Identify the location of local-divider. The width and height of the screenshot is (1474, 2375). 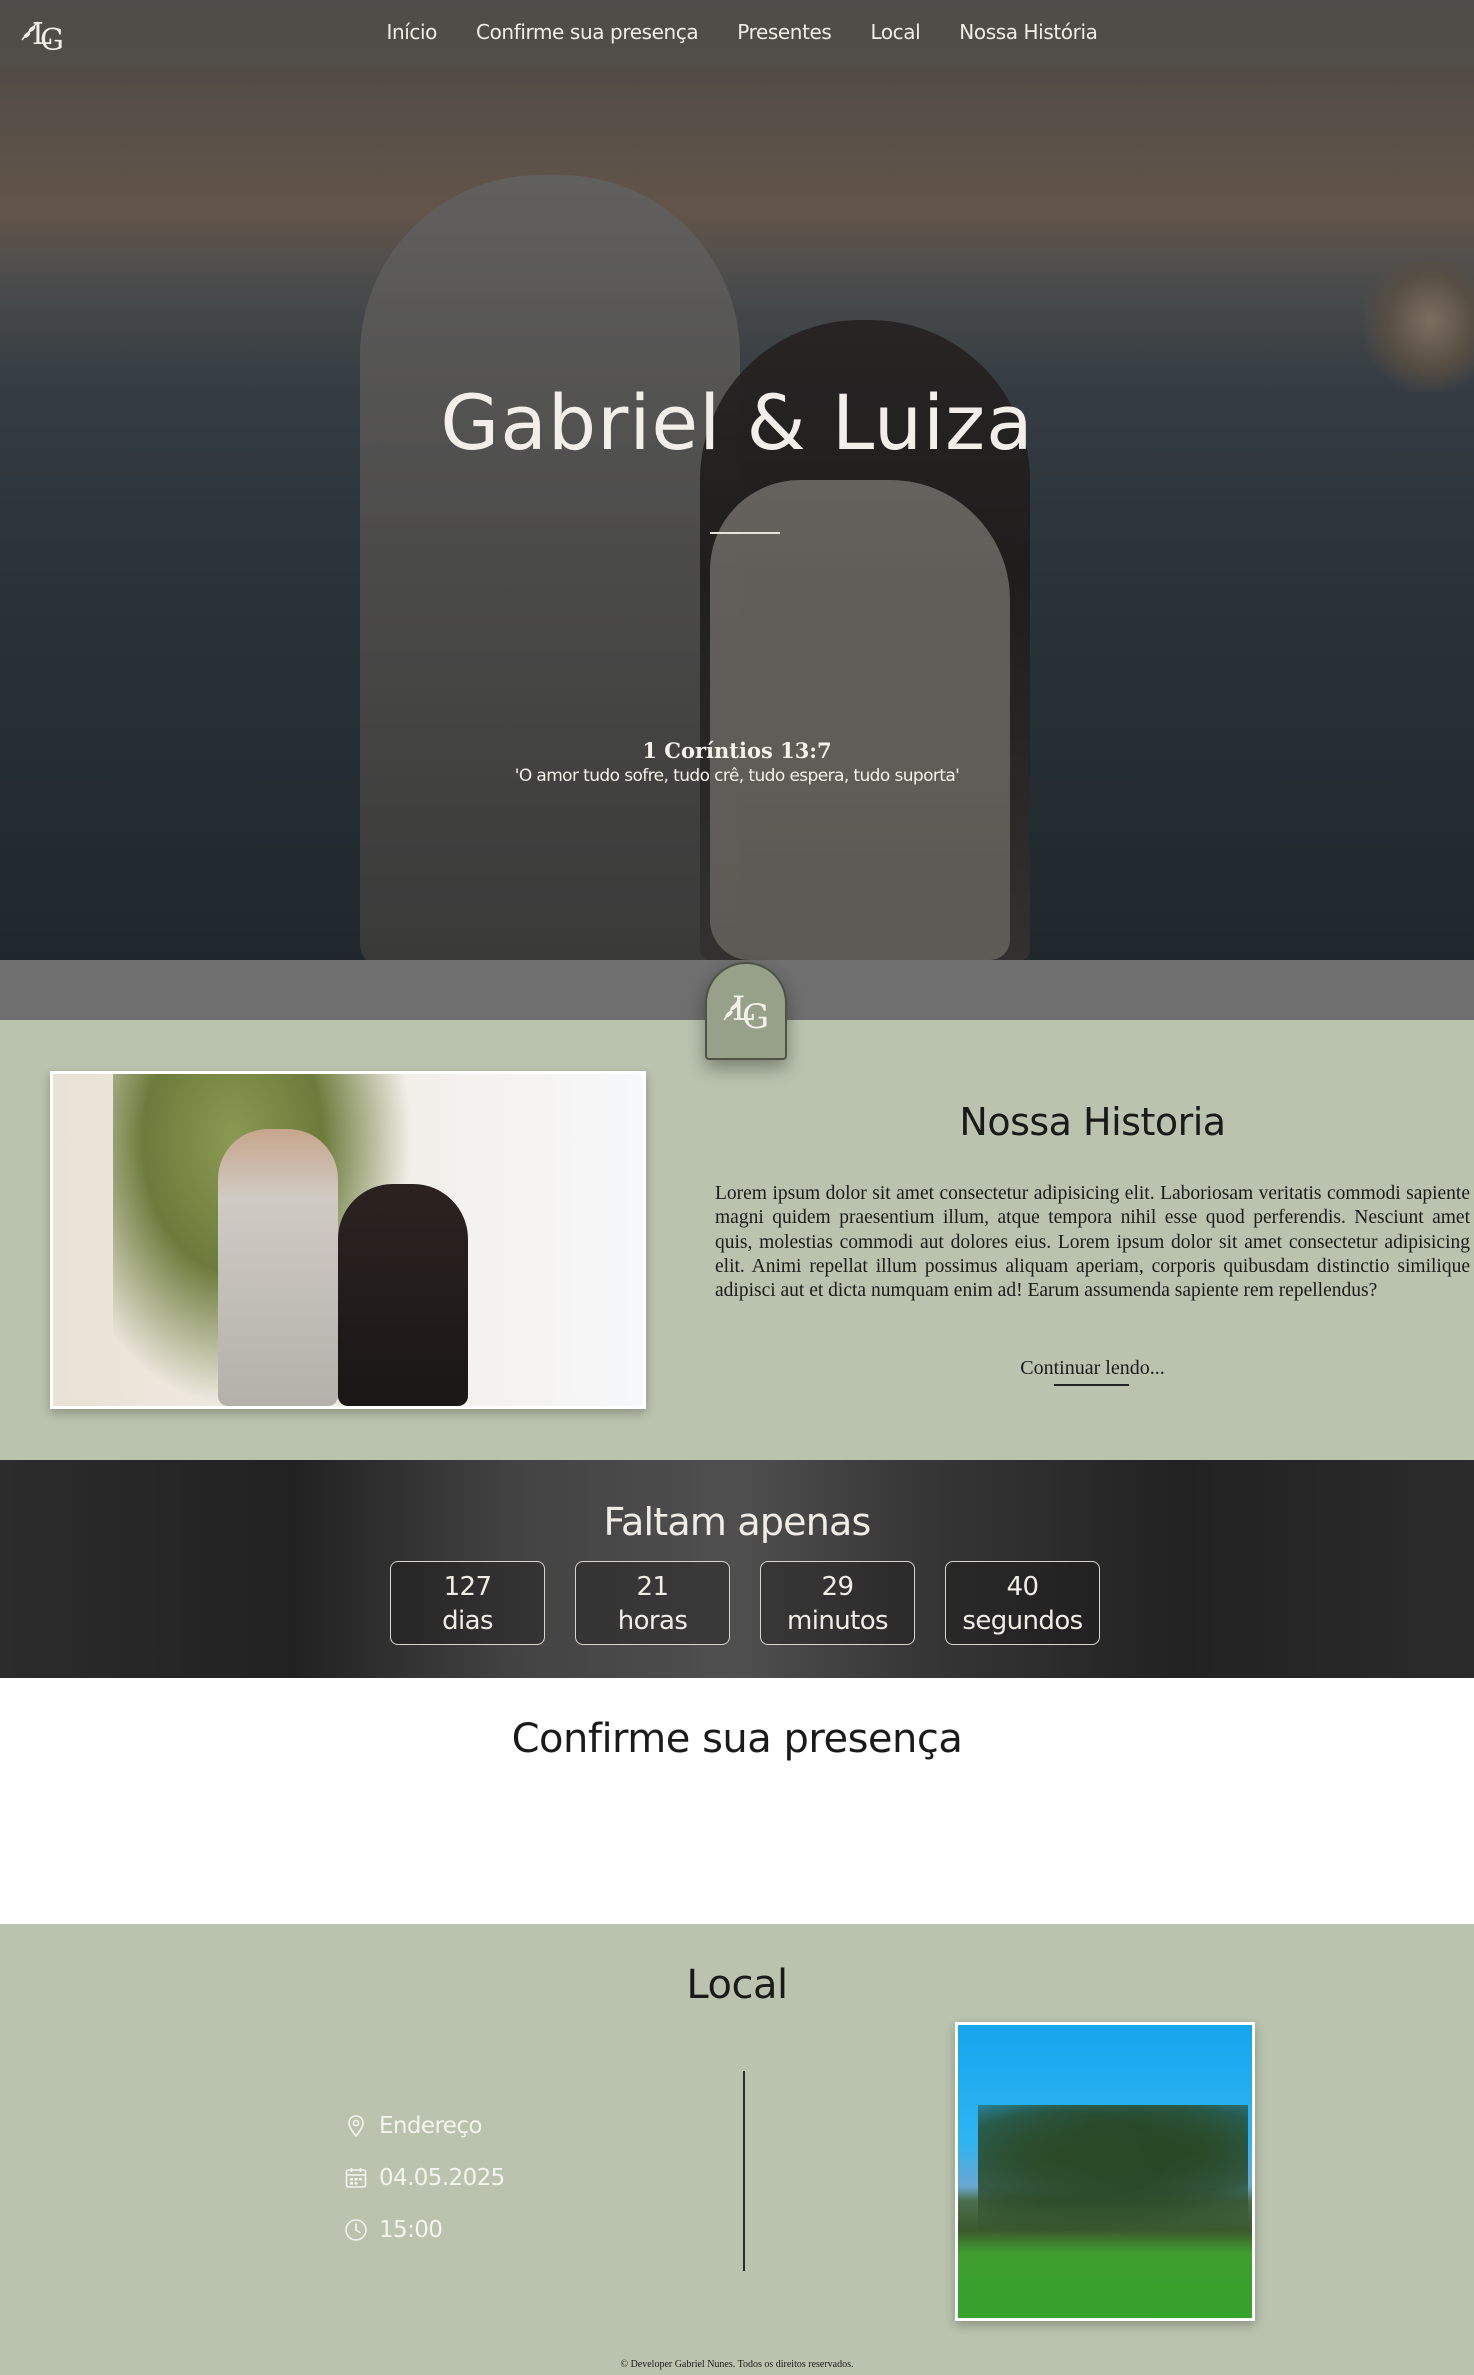
(744, 2171).